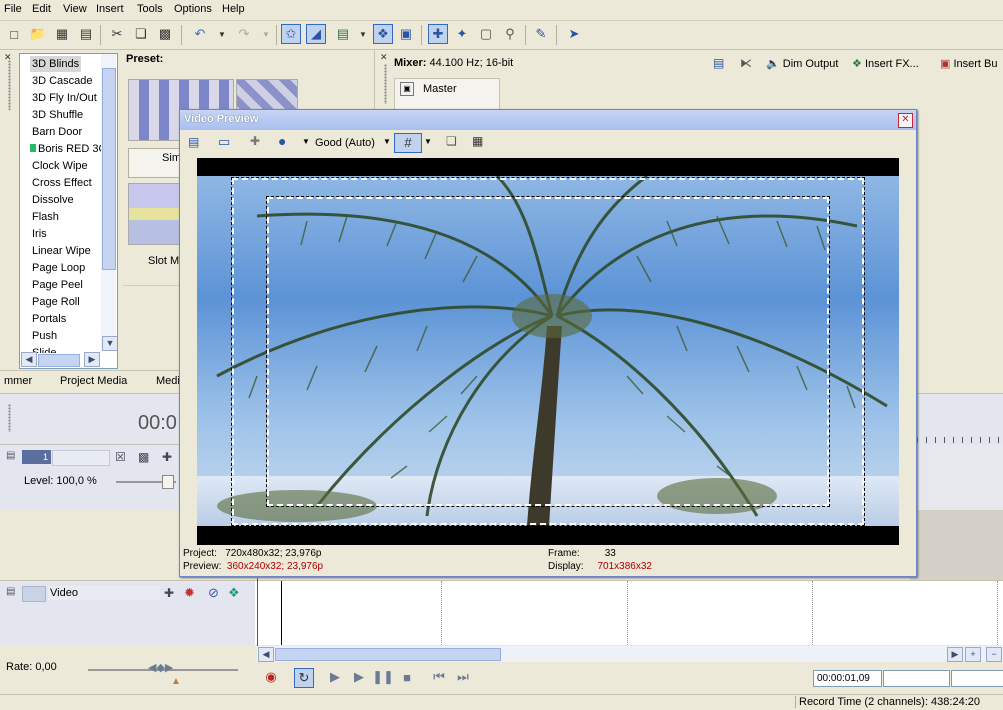  Describe the element at coordinates (62, 183) in the screenshot. I see `list-item: Cross Effect` at that location.